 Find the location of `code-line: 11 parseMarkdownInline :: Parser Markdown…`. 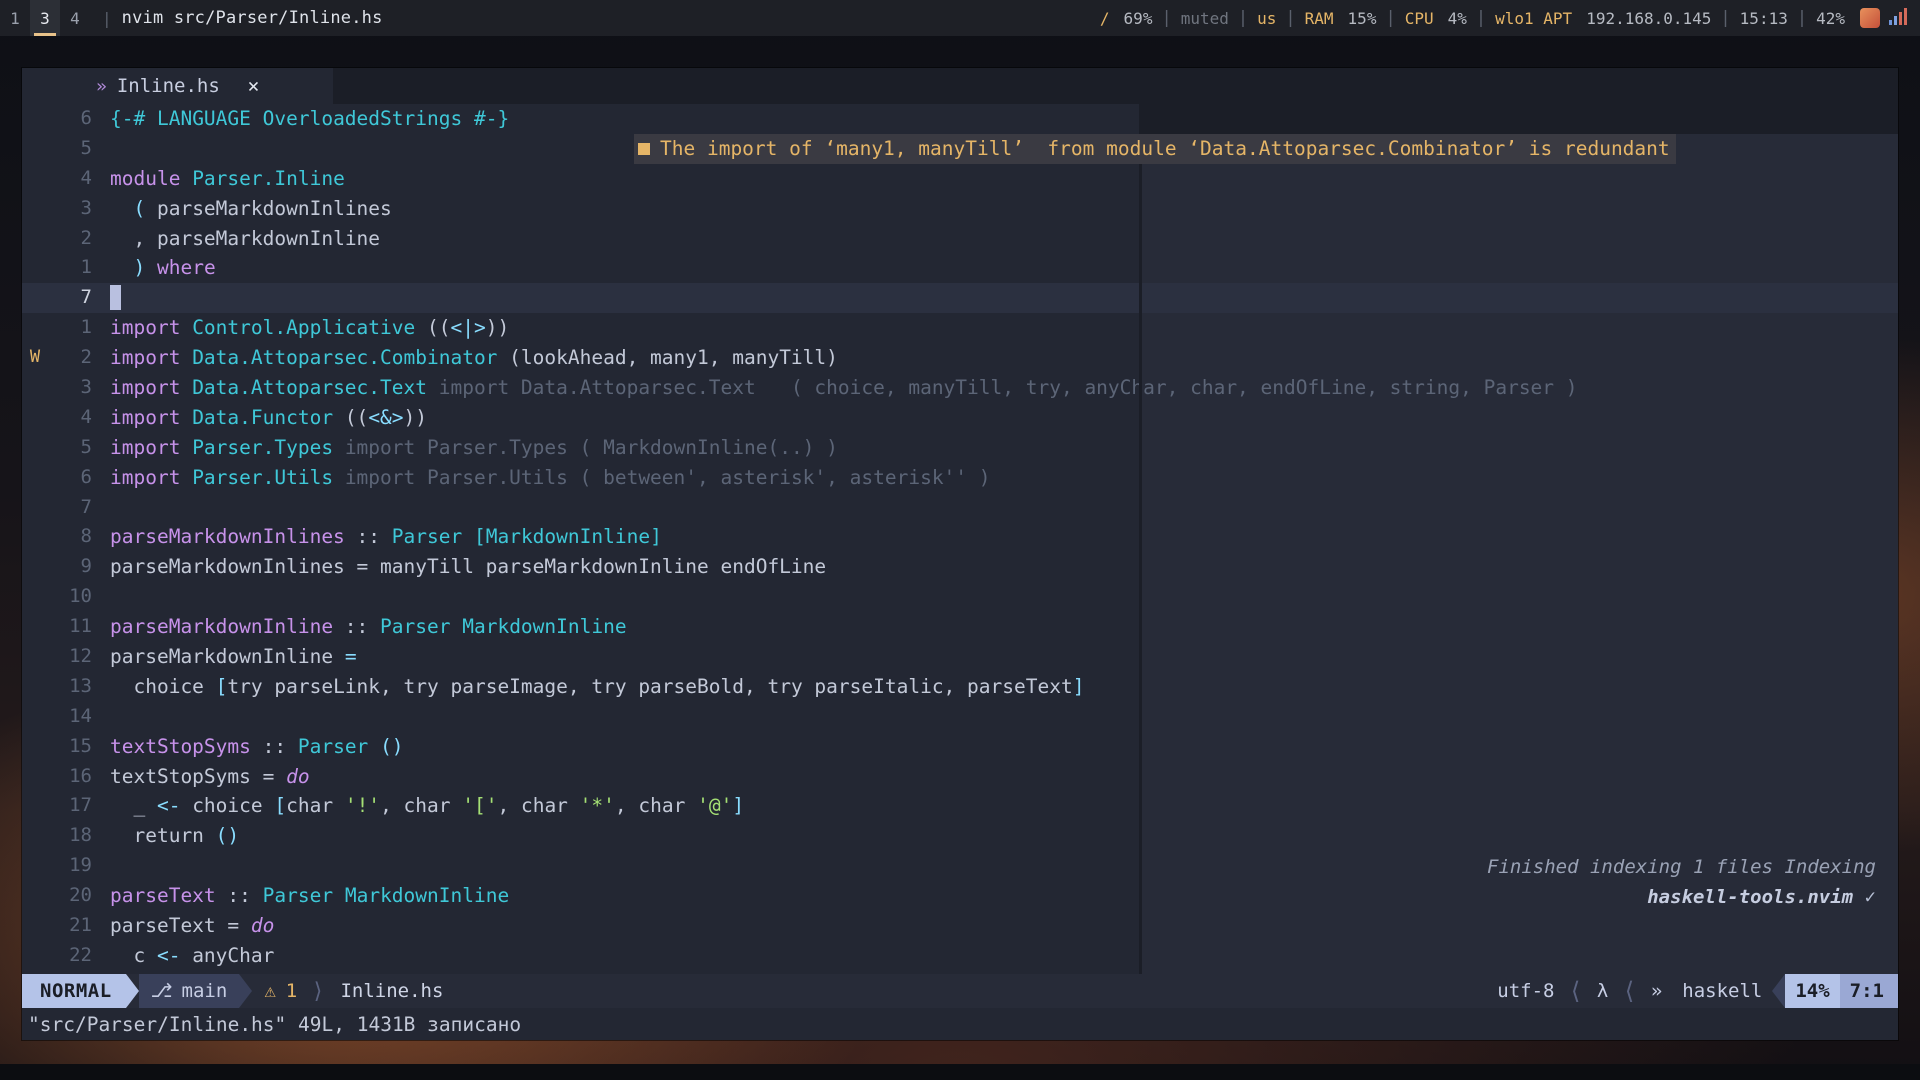

code-line: 11 parseMarkdownInline :: Parser Markdown… is located at coordinates (960, 627).